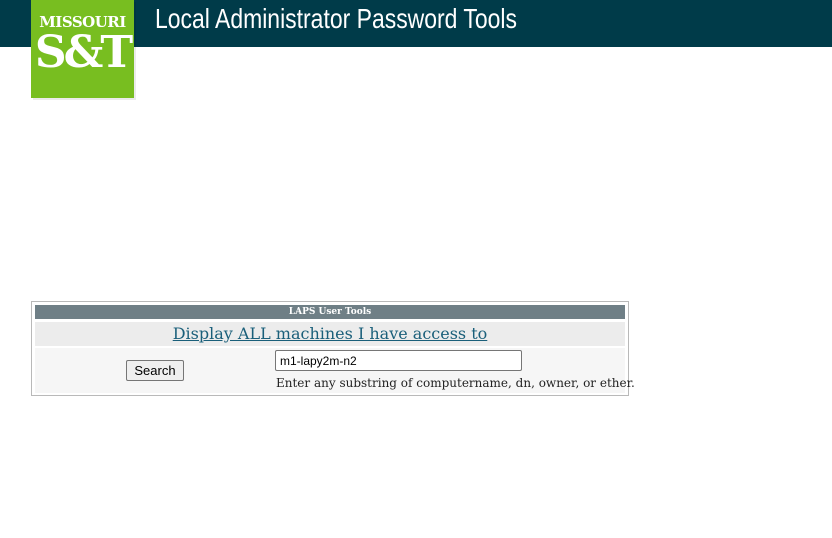 This screenshot has width=832, height=538. What do you see at coordinates (83, 52) in the screenshot?
I see `logo-text-st: S&T` at bounding box center [83, 52].